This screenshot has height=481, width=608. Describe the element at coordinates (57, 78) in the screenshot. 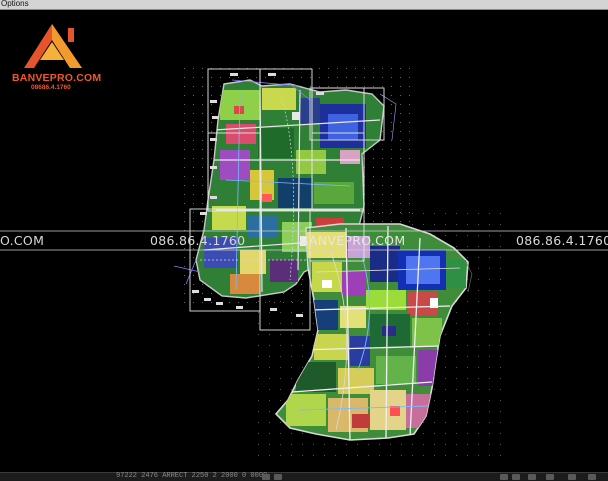

I see `brand-name: BANVEPRO.COM` at that location.